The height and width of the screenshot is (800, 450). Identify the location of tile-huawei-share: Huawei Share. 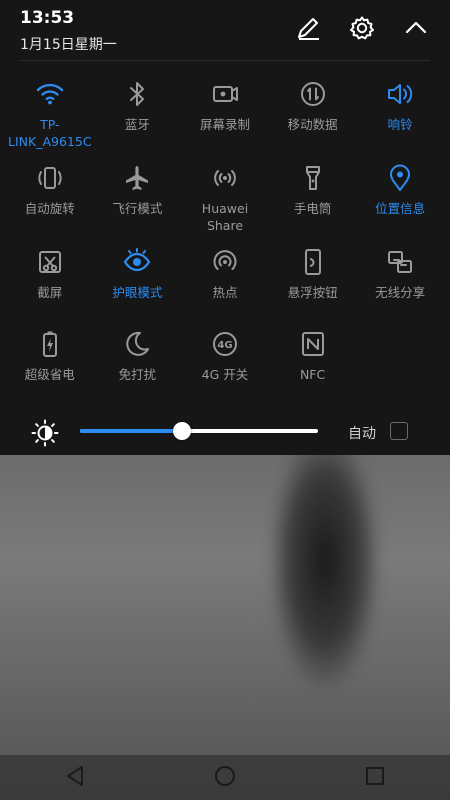
(225, 198).